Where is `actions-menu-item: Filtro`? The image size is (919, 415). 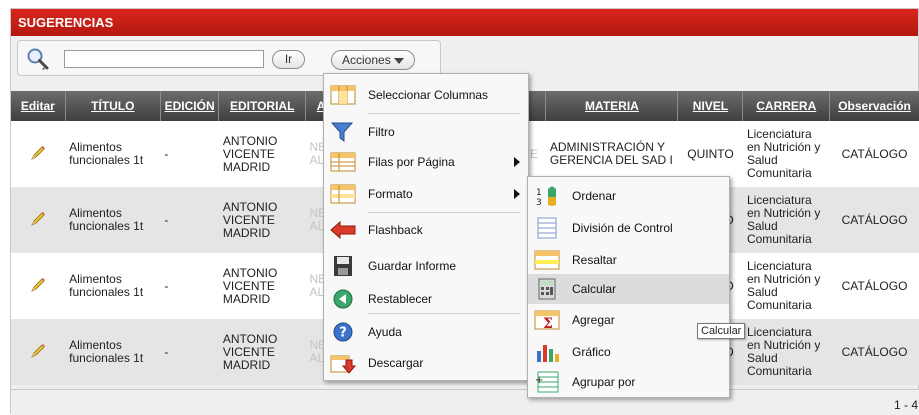
actions-menu-item: Filtro is located at coordinates (426, 132).